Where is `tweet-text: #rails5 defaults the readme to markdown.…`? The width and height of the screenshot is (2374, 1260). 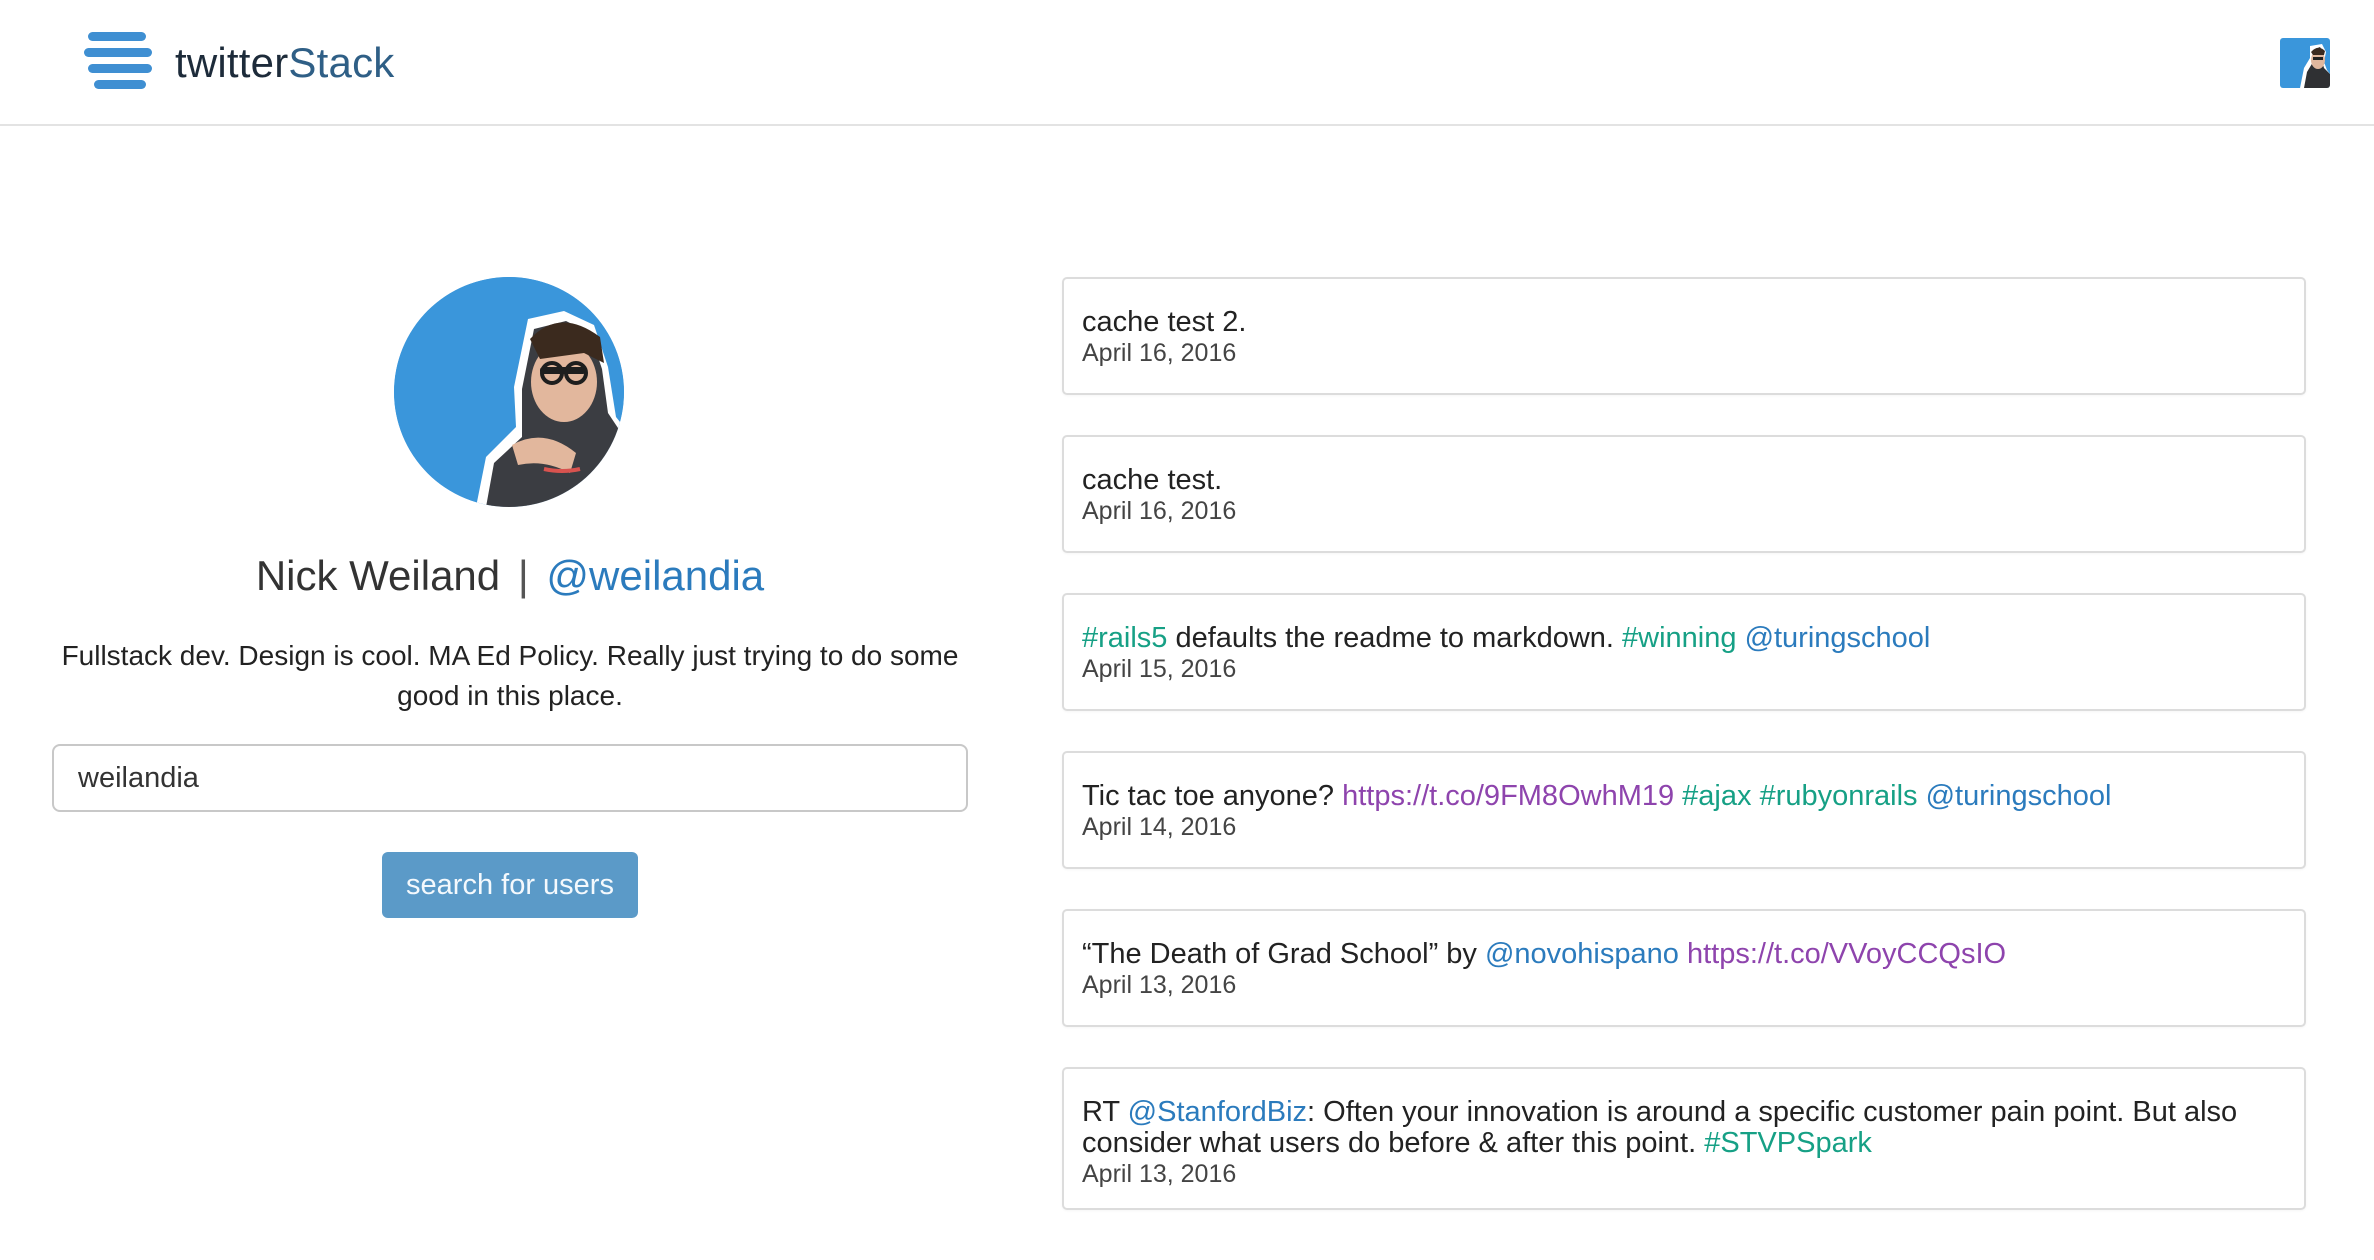
tweet-text: #rails5 defaults the readme to markdown.… is located at coordinates (1684, 638).